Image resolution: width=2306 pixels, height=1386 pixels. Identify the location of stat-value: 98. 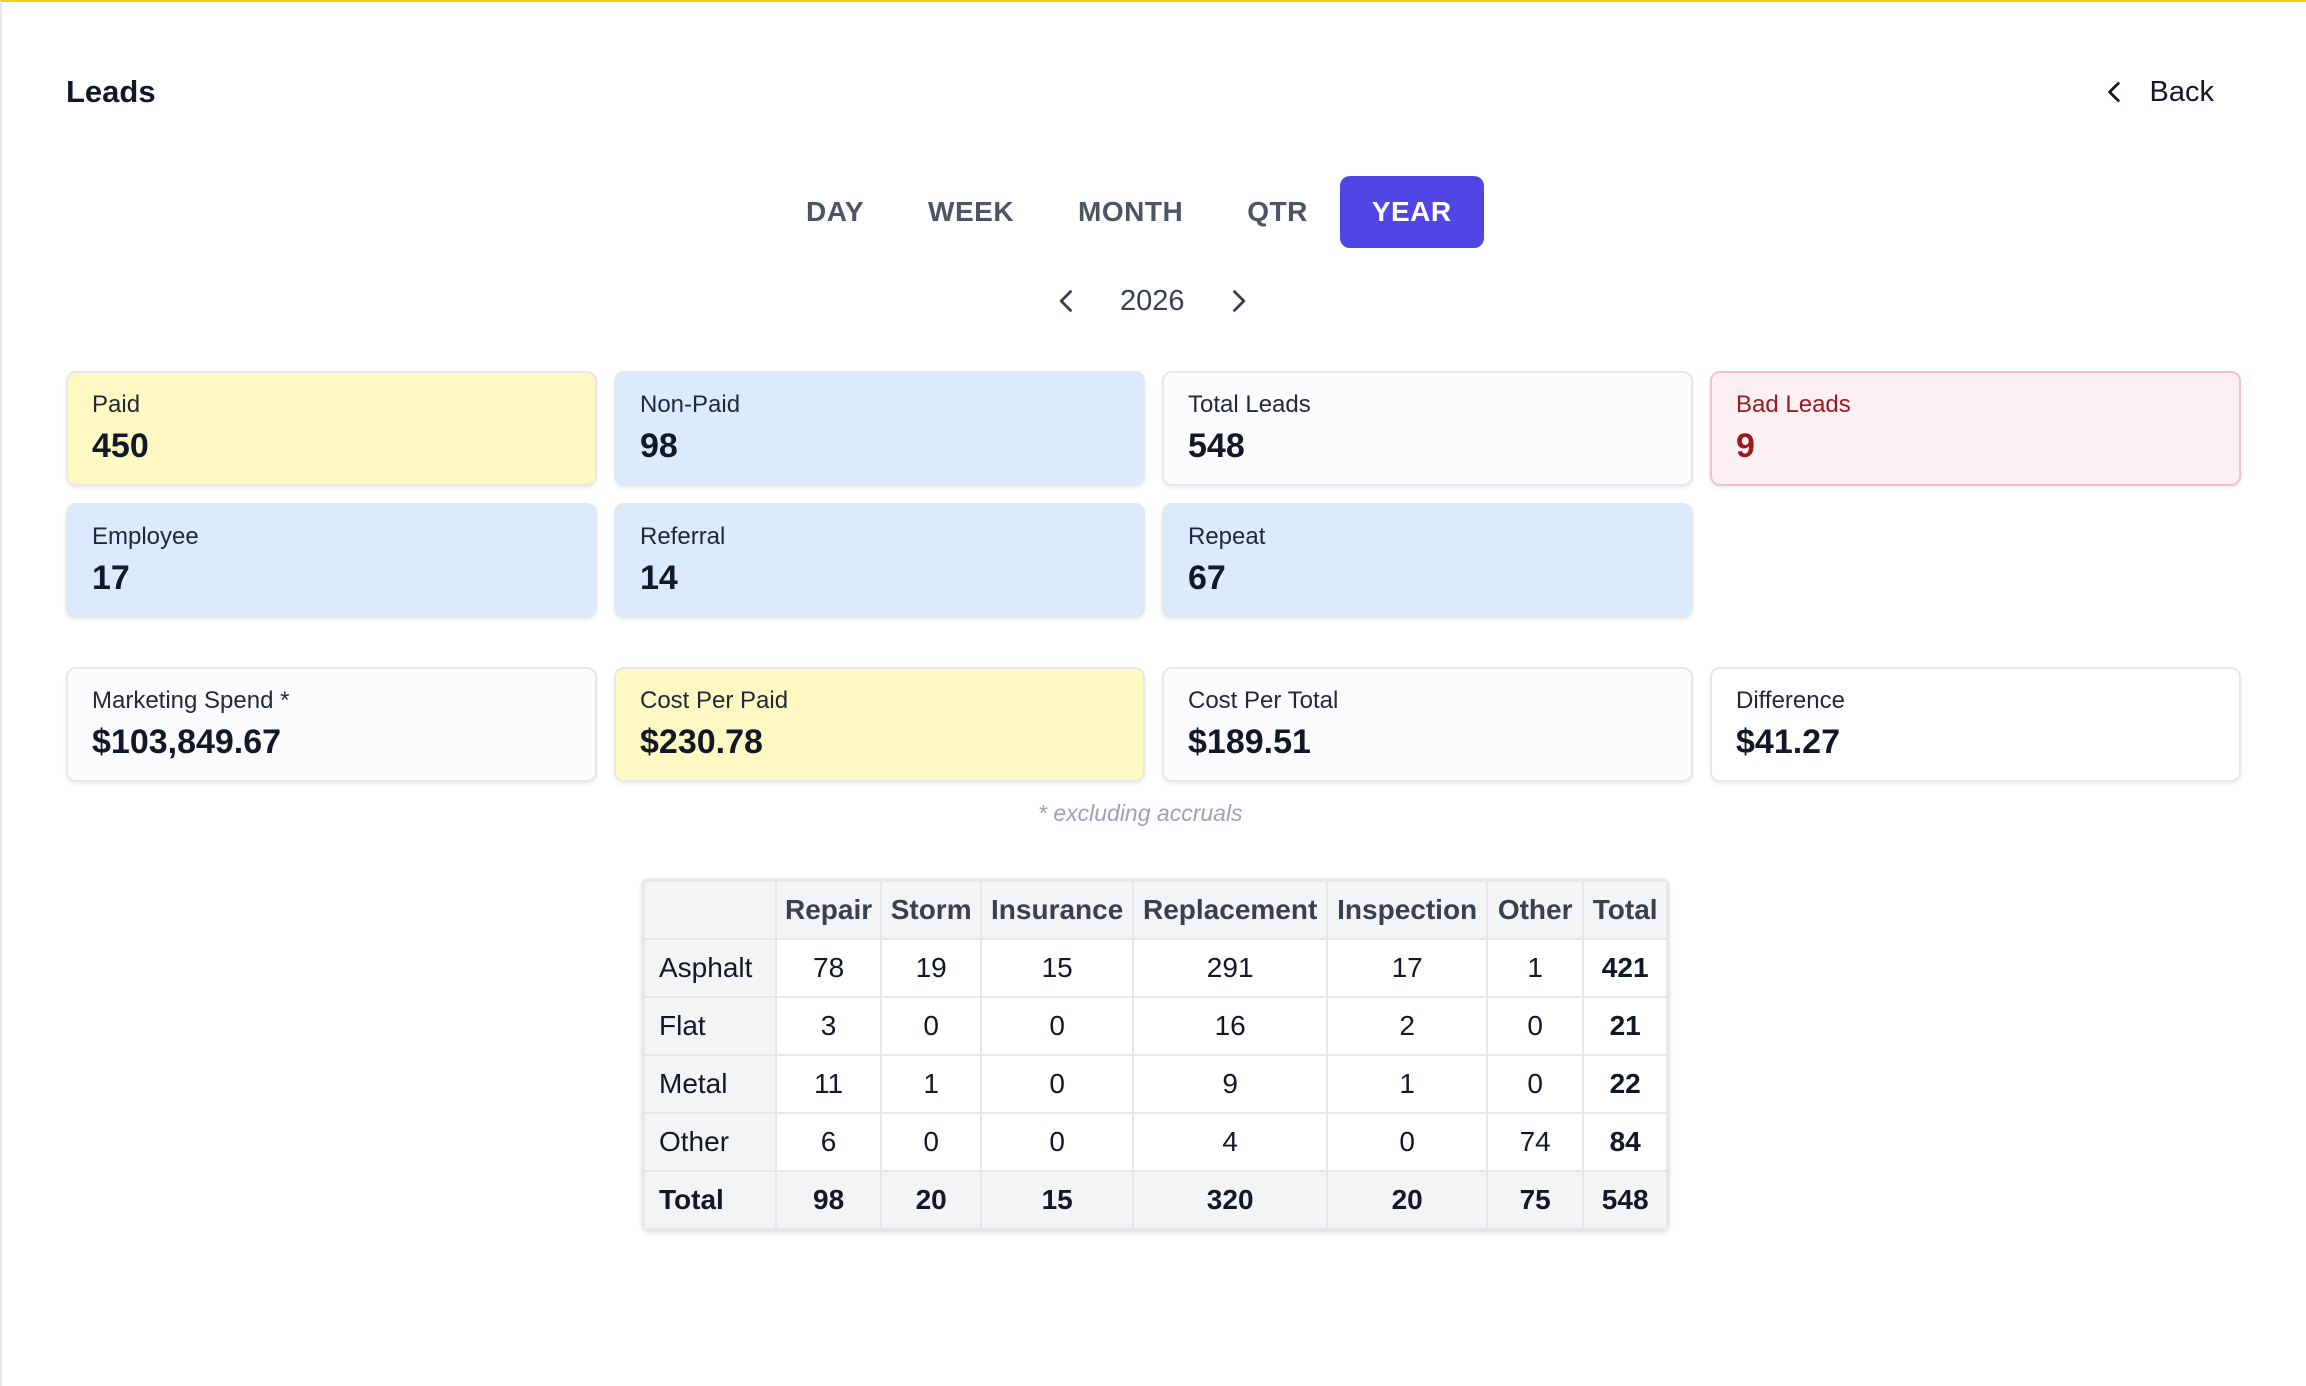
(659, 446).